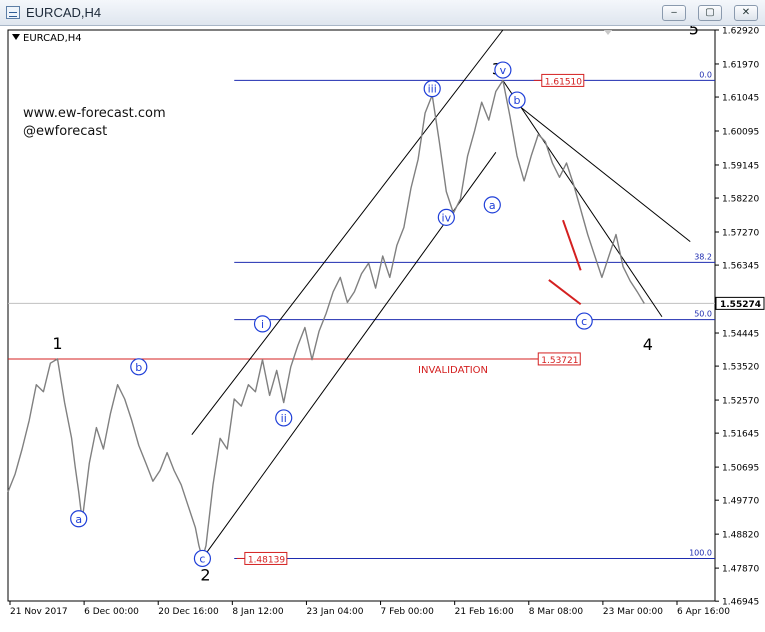 Image resolution: width=765 pixels, height=632 pixels. Describe the element at coordinates (703, 612) in the screenshot. I see `x-tick-label: 6 Apr 16:00` at that location.